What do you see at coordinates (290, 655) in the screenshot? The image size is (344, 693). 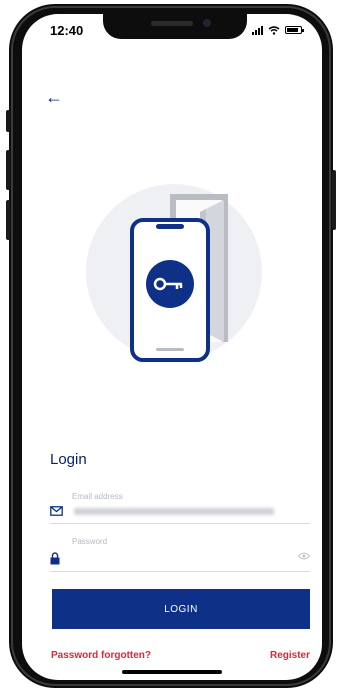 I see `register-link: Register` at bounding box center [290, 655].